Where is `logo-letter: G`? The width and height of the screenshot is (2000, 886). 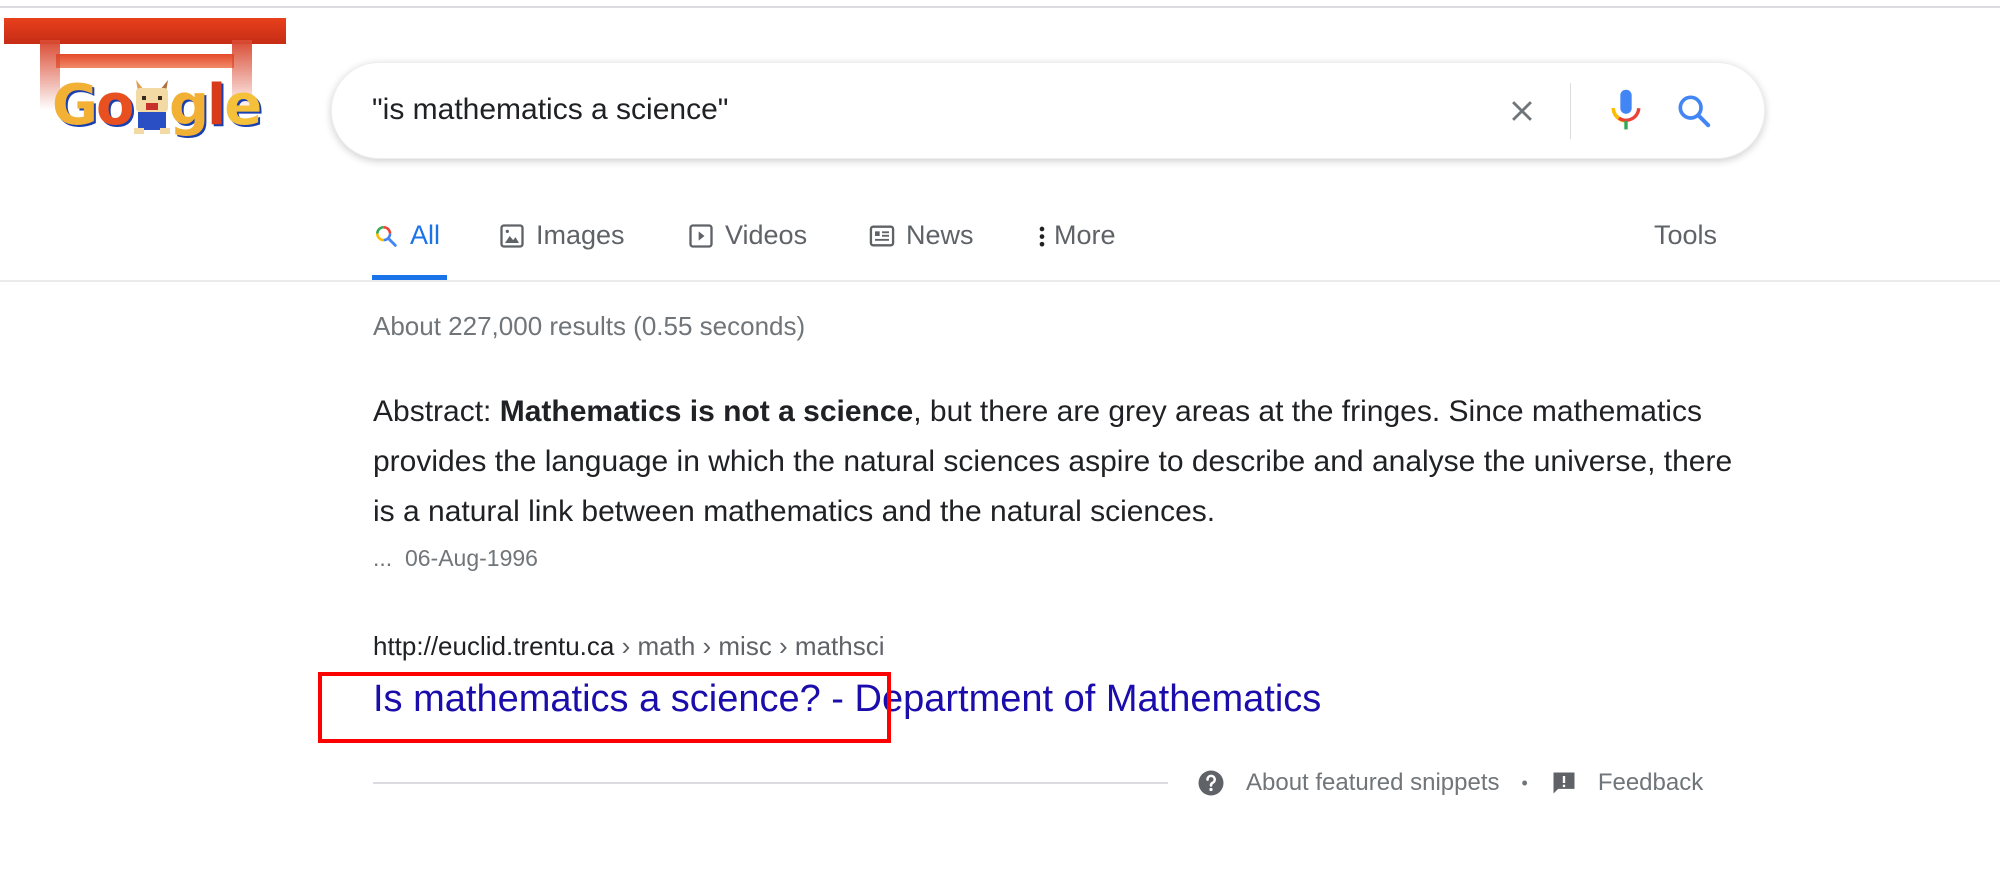
logo-letter: G is located at coordinates (75, 105).